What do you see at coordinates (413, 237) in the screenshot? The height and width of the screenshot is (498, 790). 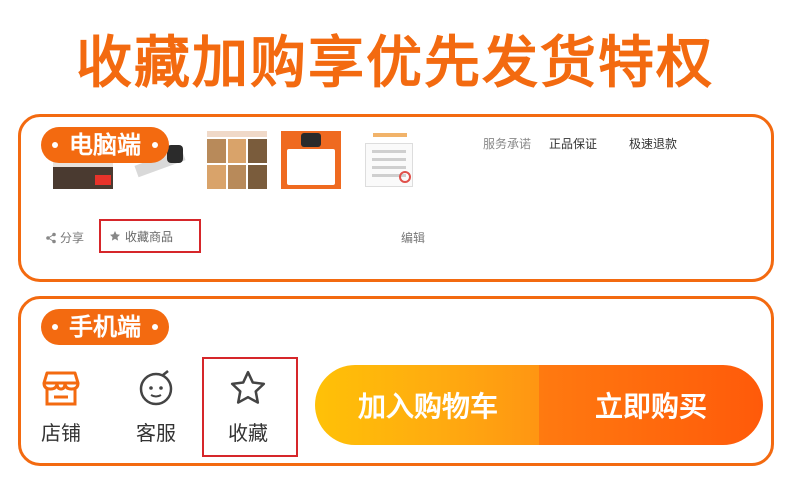 I see `edit-link: 编辑` at bounding box center [413, 237].